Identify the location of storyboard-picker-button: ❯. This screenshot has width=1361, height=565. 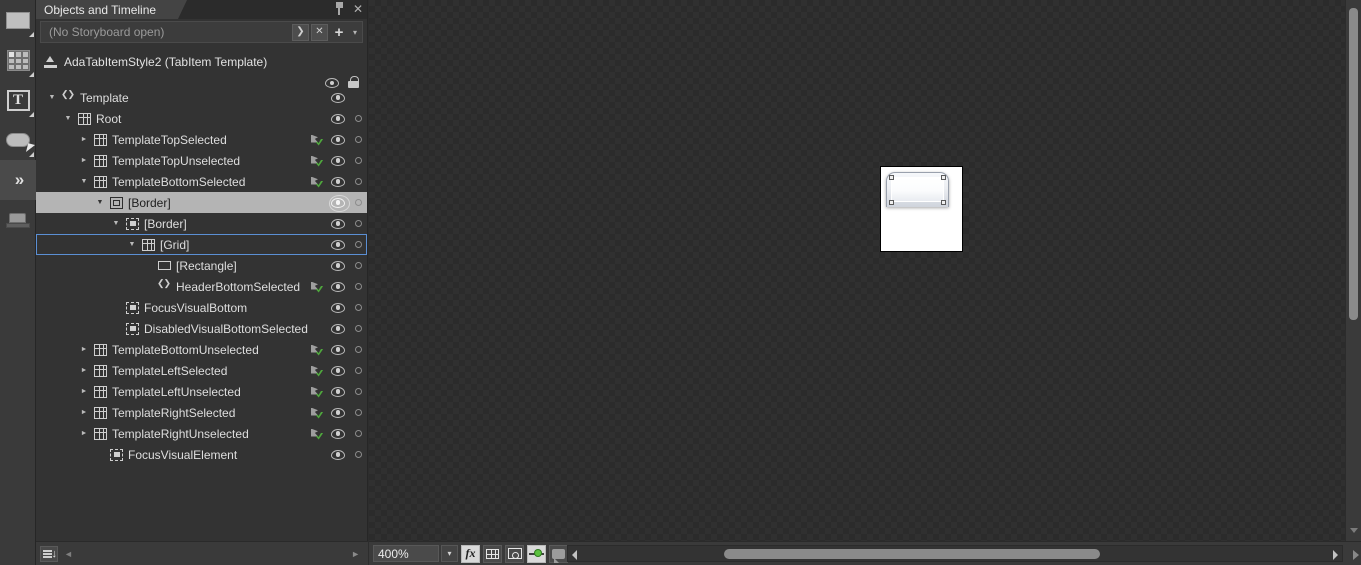
(300, 32).